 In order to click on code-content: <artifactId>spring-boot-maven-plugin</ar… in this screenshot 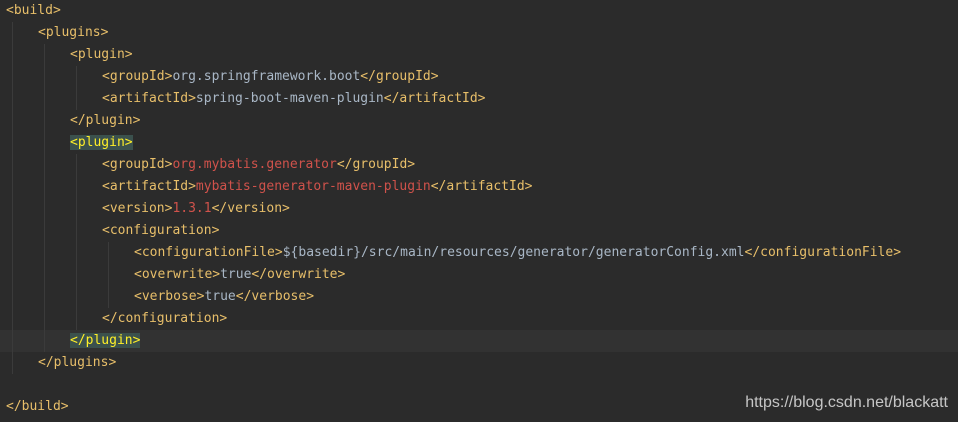, I will do `click(294, 99)`.